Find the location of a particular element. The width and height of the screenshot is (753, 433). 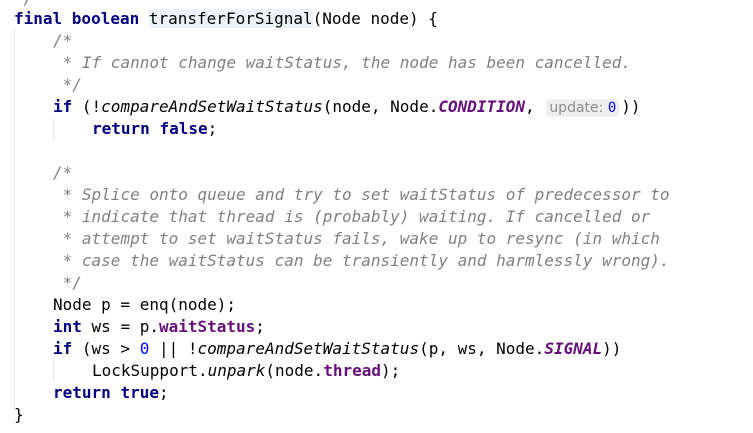

code-text: Node p = enq(node); is located at coordinates (145, 304).